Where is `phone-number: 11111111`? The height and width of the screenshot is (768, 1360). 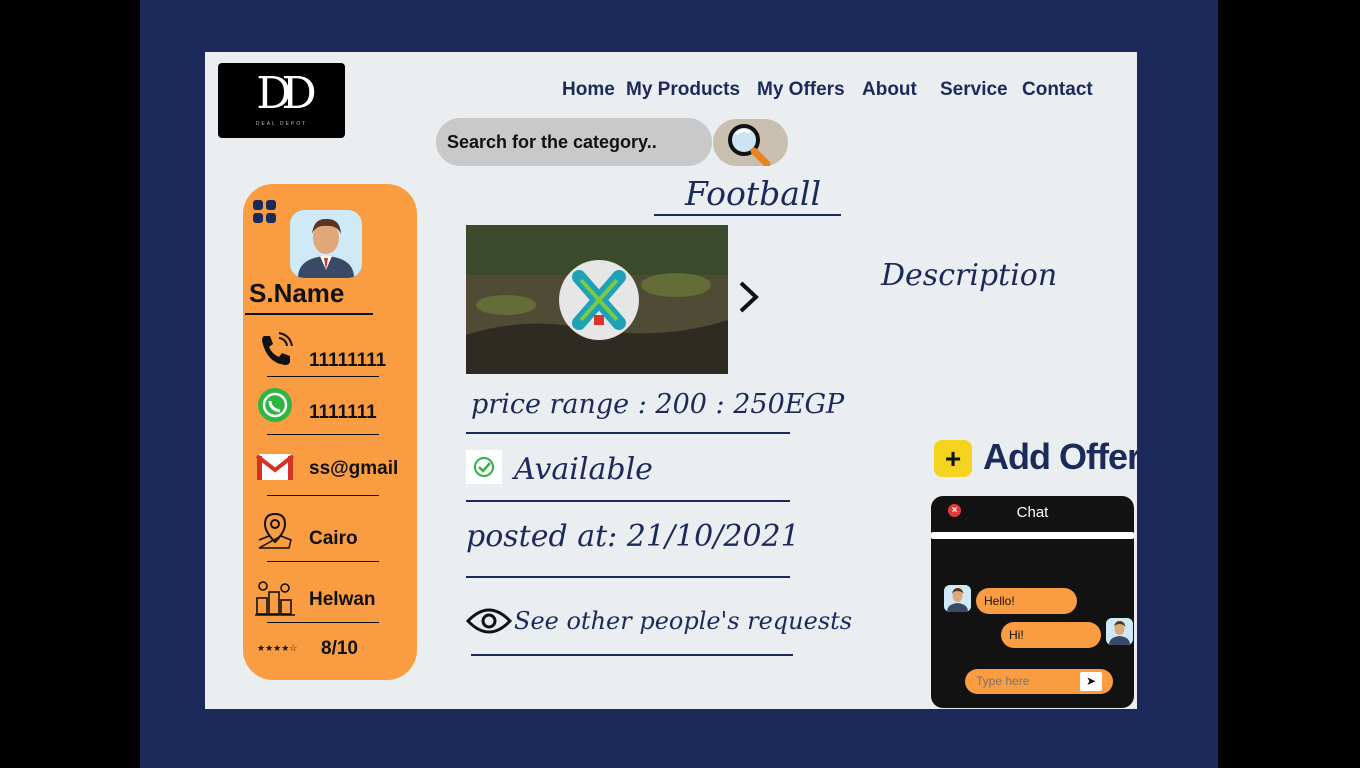
phone-number: 11111111 is located at coordinates (348, 360).